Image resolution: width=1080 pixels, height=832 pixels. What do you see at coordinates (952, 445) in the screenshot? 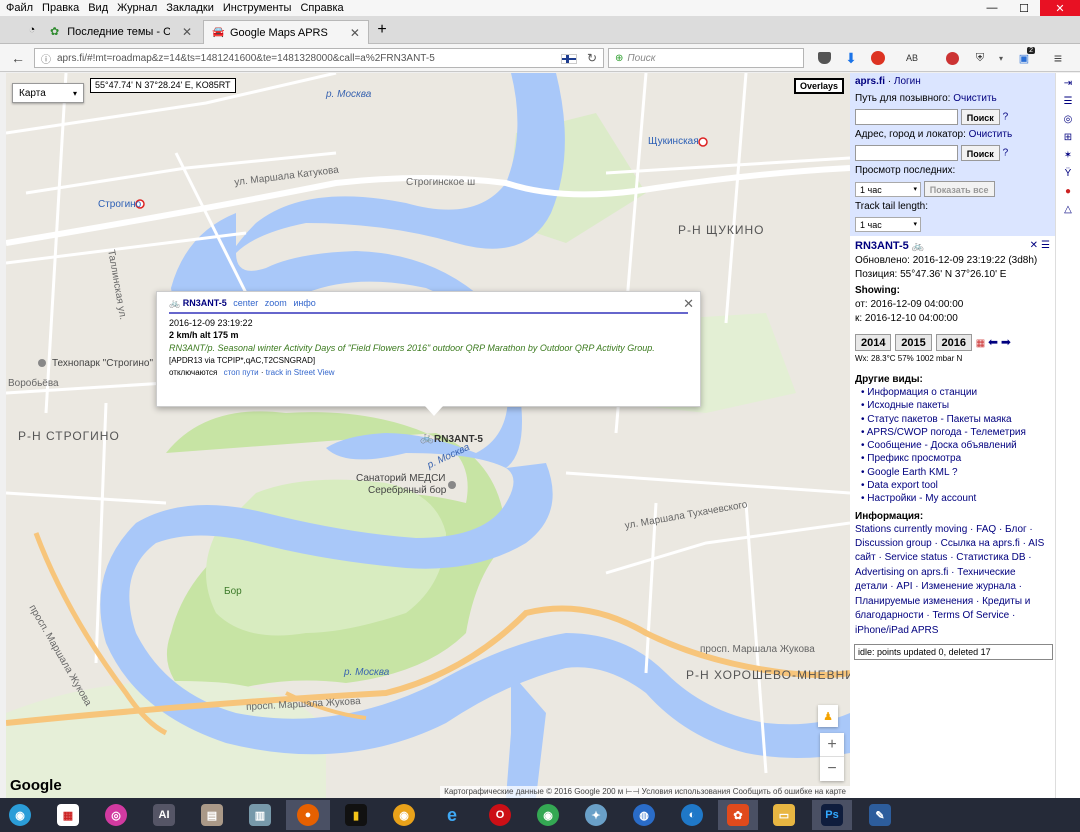
I see `link-messages: Сообщение - Доска объявлений` at bounding box center [952, 445].